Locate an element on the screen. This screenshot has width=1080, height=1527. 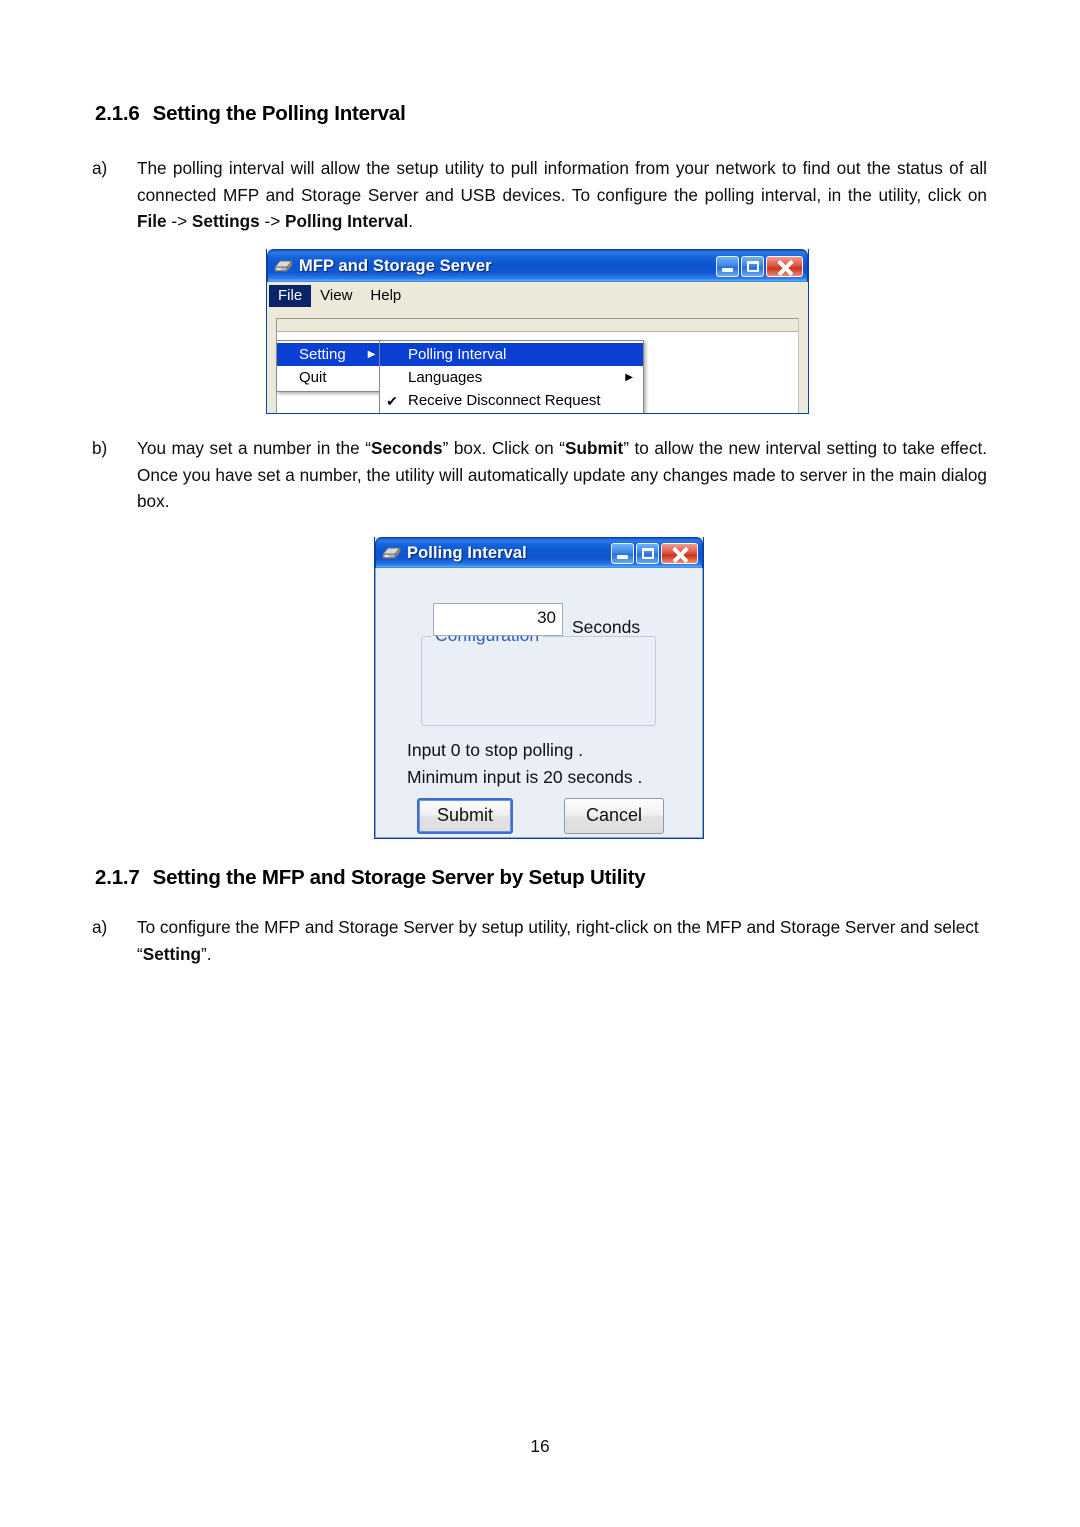
mfp-window-title: MFP and Storage Server is located at coordinates (395, 265).